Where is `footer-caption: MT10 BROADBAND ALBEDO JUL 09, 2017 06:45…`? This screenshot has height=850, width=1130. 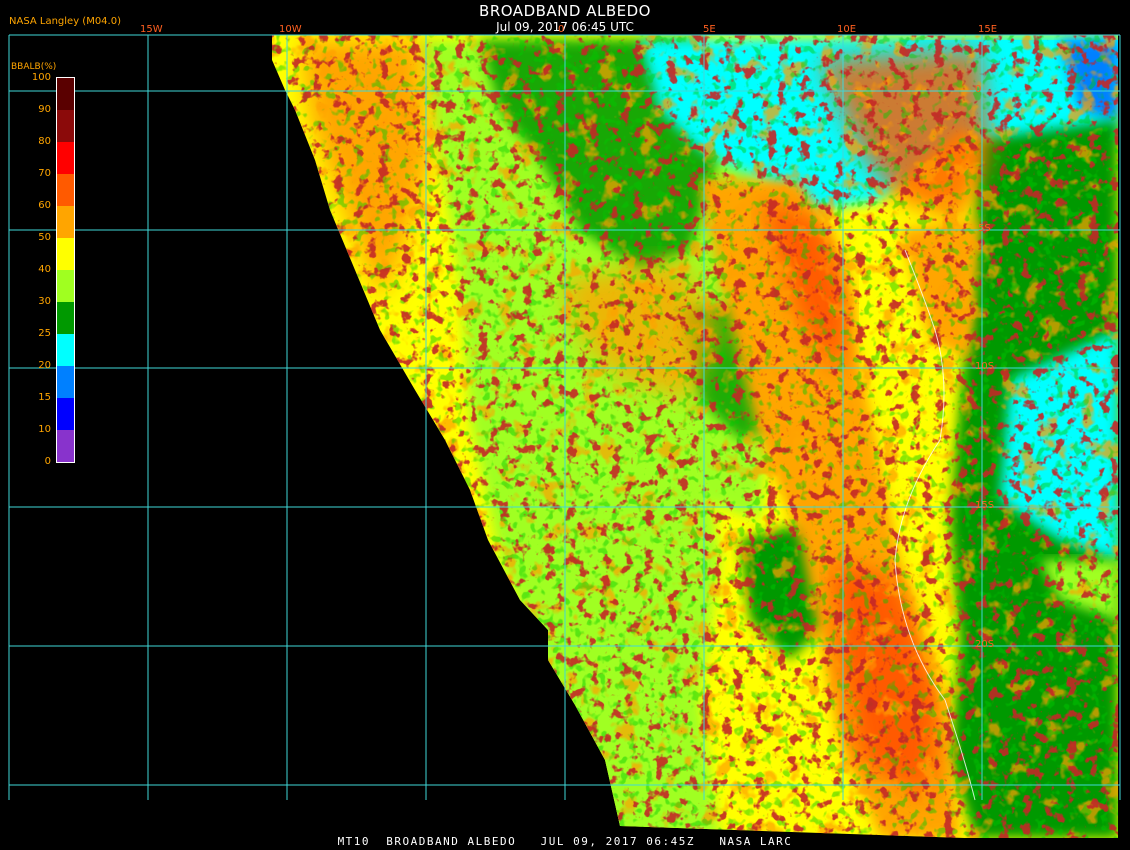 footer-caption: MT10 BROADBAND ALBEDO JUL 09, 2017 06:45… is located at coordinates (565, 841).